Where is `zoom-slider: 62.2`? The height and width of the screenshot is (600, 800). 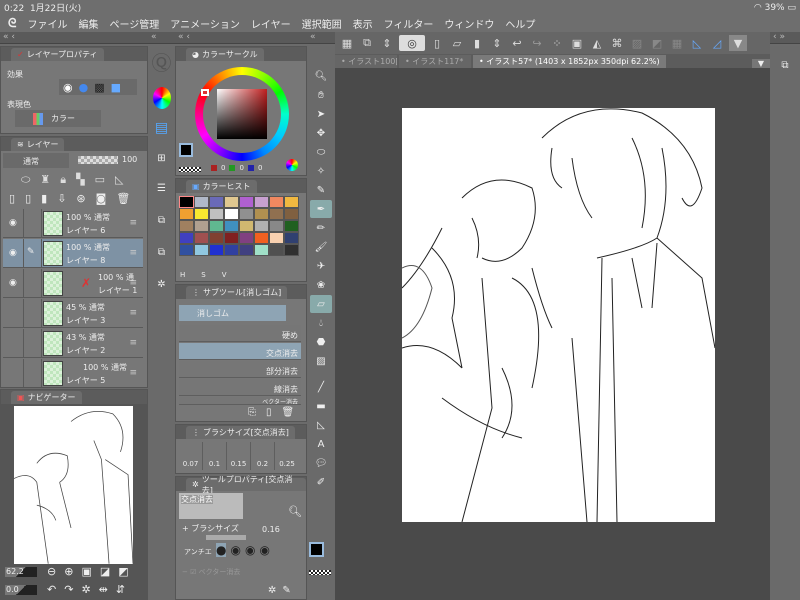
zoom-slider: 62.2 is located at coordinates (21, 572).